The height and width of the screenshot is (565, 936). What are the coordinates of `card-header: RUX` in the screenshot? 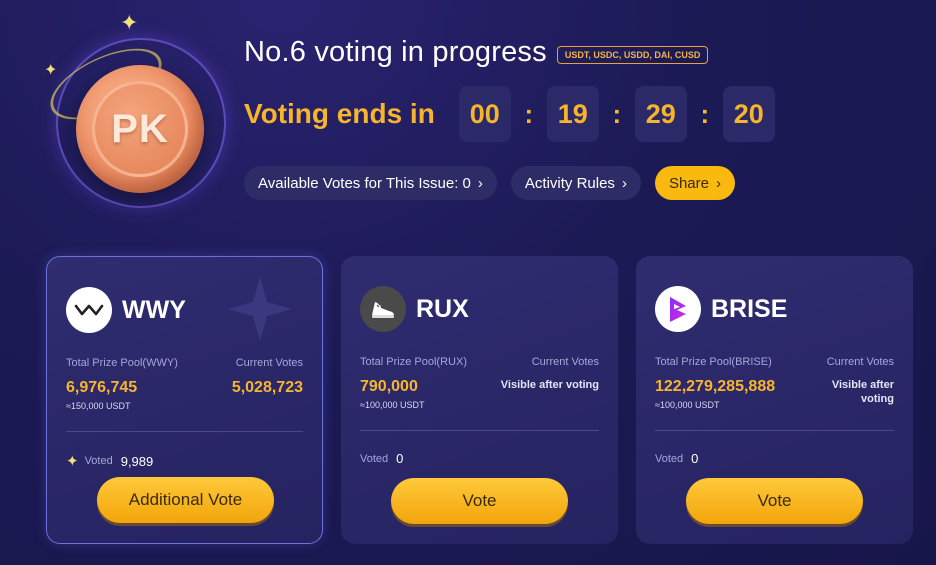 It's located at (479, 309).